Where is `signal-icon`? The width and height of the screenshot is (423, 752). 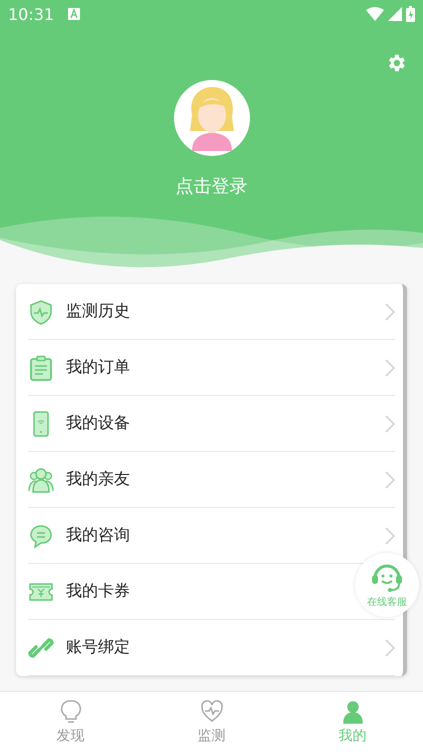
signal-icon is located at coordinates (395, 14).